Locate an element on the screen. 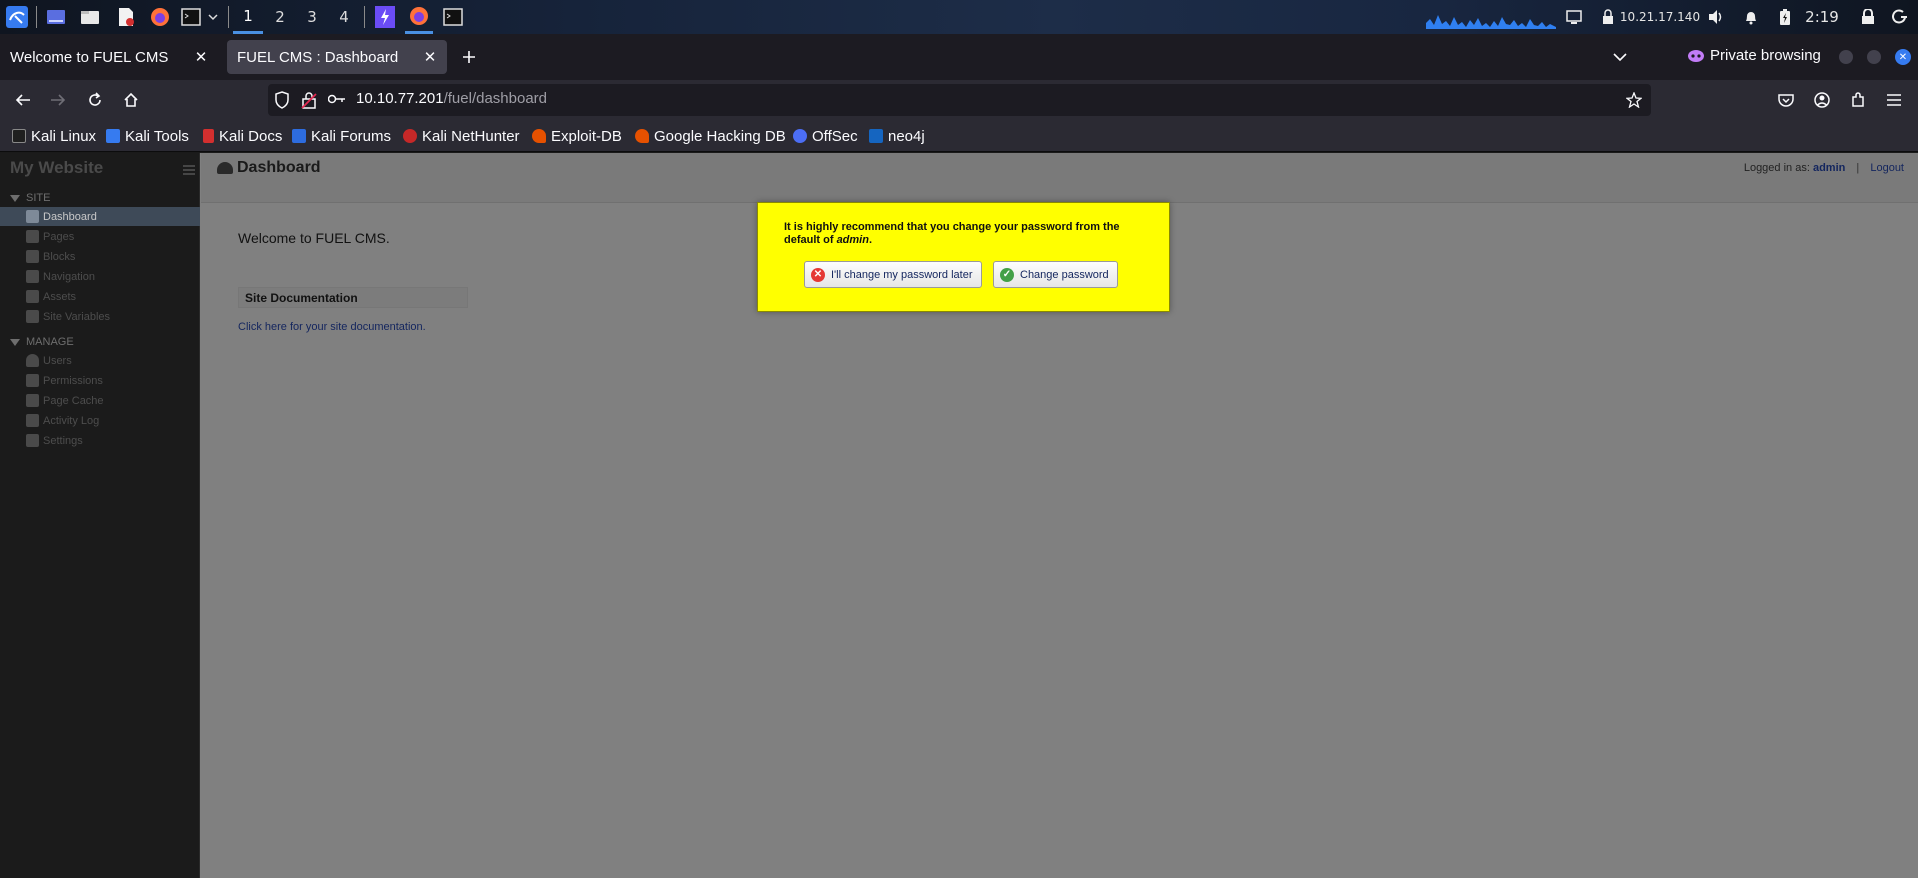  key-permissions-icon is located at coordinates (32, 380).